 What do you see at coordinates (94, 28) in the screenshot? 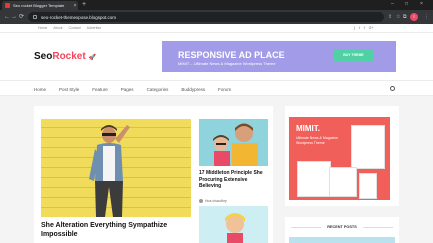
I see `top-link-advertise: Advertise` at bounding box center [94, 28].